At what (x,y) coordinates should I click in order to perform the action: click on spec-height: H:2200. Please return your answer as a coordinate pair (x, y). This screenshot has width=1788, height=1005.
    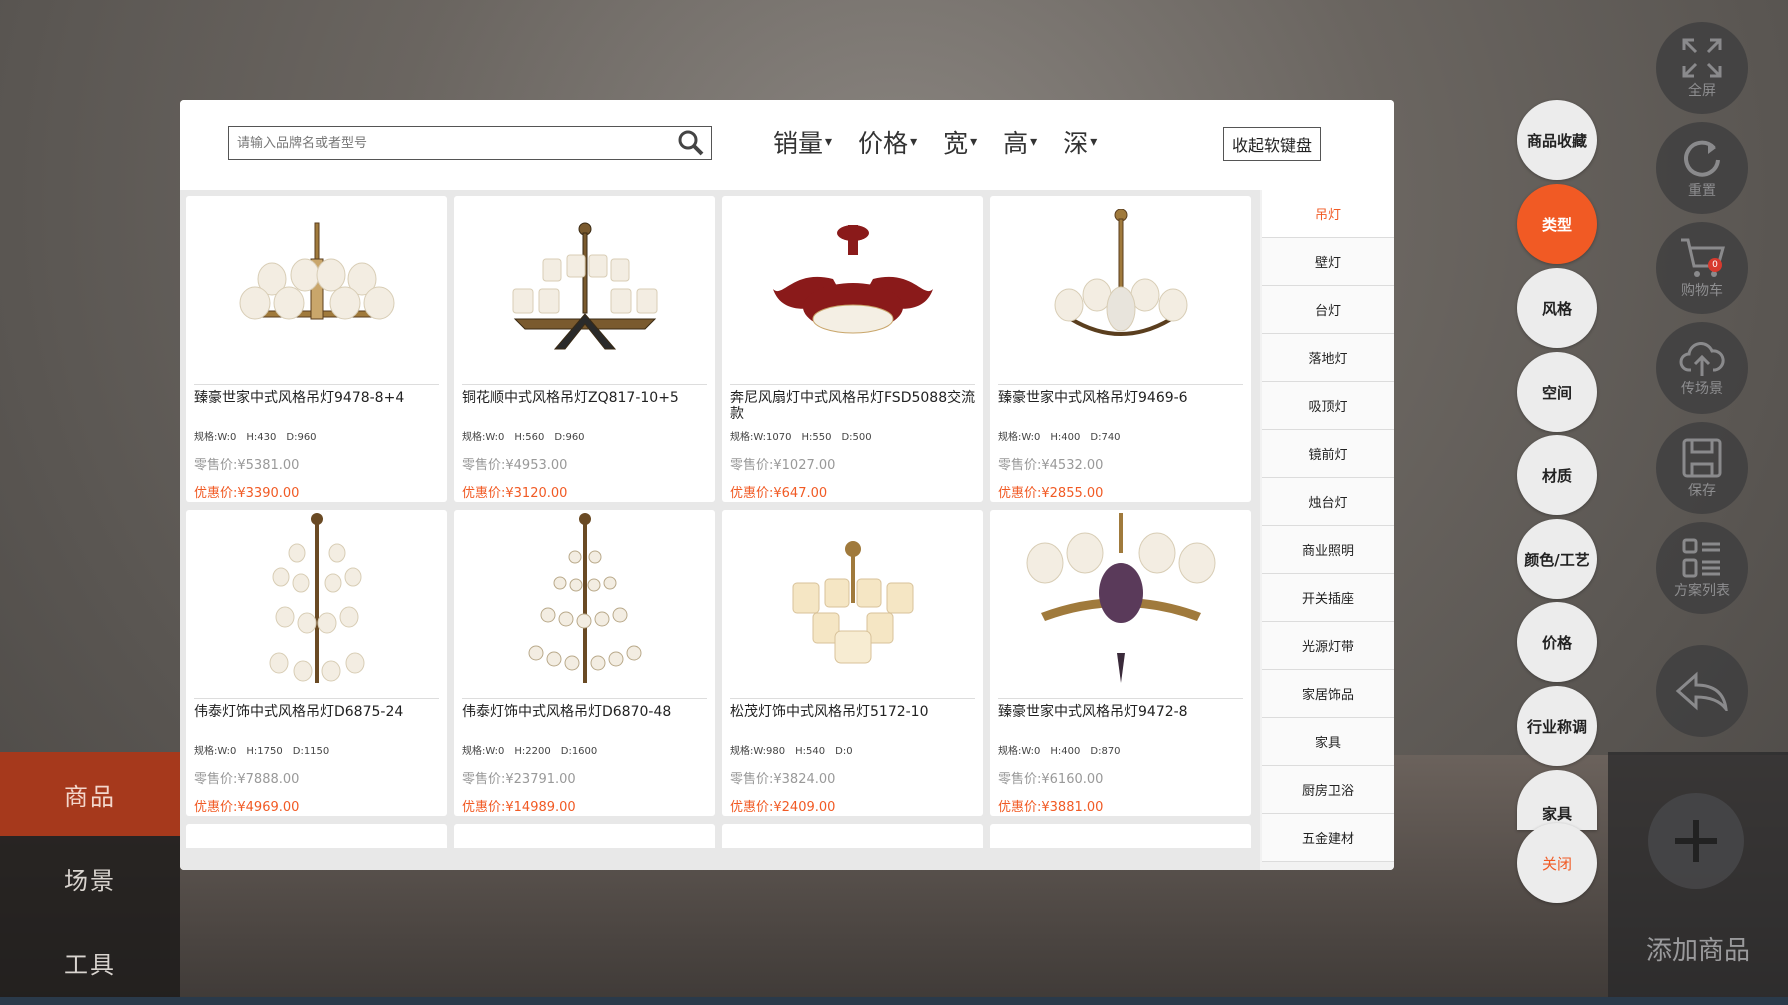
    Looking at the image, I should click on (532, 751).